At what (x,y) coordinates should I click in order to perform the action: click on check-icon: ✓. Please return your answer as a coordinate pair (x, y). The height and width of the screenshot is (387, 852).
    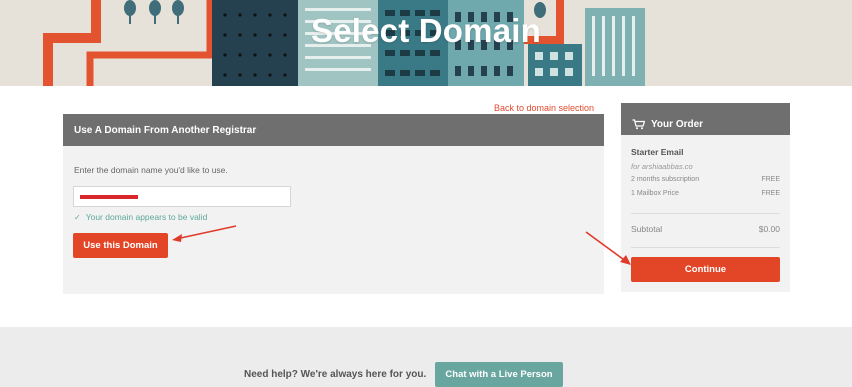
    Looking at the image, I should click on (77, 217).